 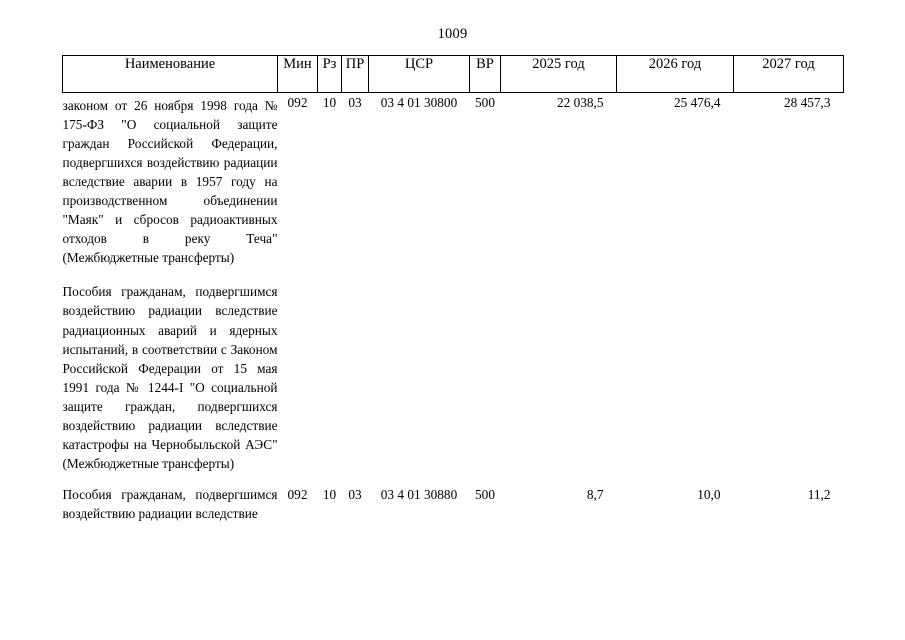 What do you see at coordinates (485, 74) in the screenshot?
I see `column-header-vr: ВР` at bounding box center [485, 74].